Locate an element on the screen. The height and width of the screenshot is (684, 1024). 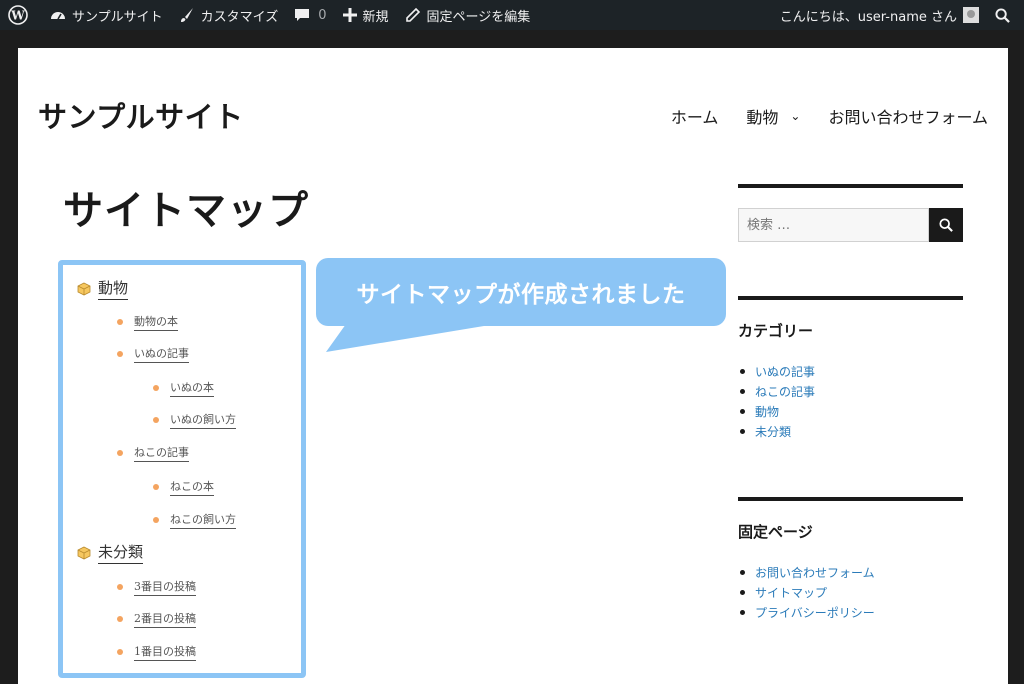
category-item: 未分類 is located at coordinates (850, 431).